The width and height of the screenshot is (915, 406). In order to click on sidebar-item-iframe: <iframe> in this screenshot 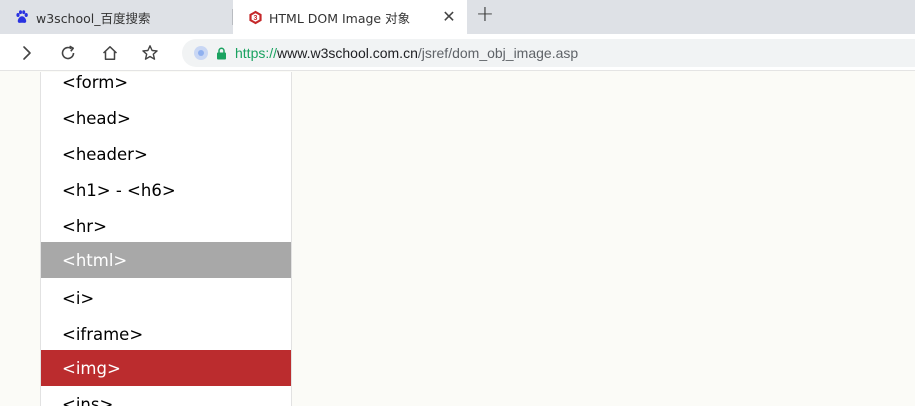, I will do `click(166, 334)`.